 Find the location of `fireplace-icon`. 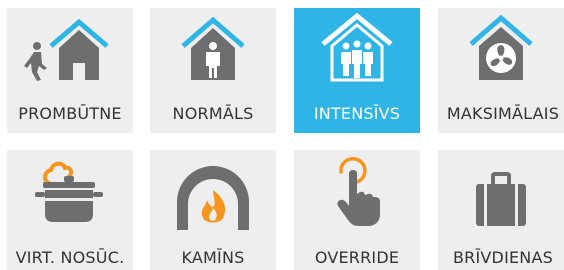

fireplace-icon is located at coordinates (213, 198).